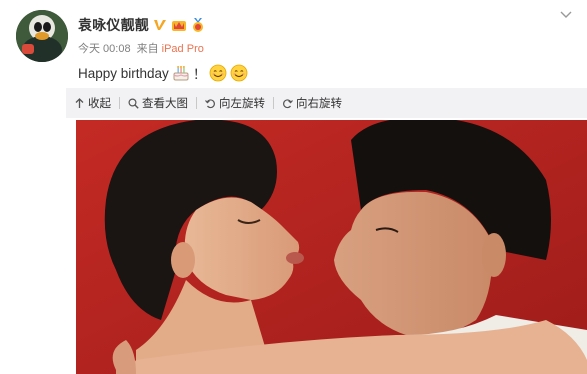 The height and width of the screenshot is (374, 587). I want to click on birthday-cake-icon, so click(181, 73).